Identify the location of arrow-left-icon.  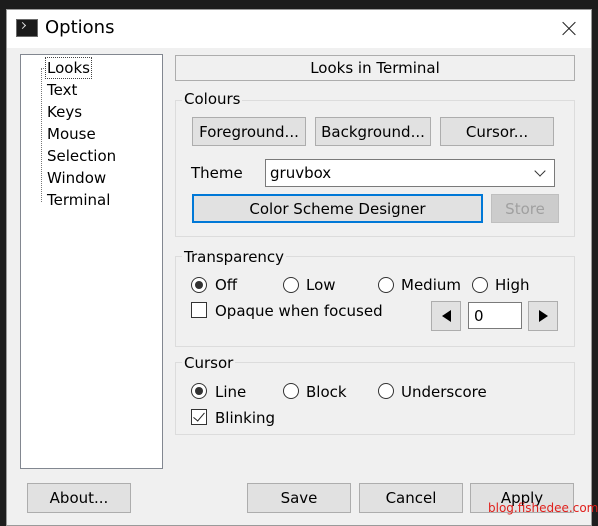
(446, 316).